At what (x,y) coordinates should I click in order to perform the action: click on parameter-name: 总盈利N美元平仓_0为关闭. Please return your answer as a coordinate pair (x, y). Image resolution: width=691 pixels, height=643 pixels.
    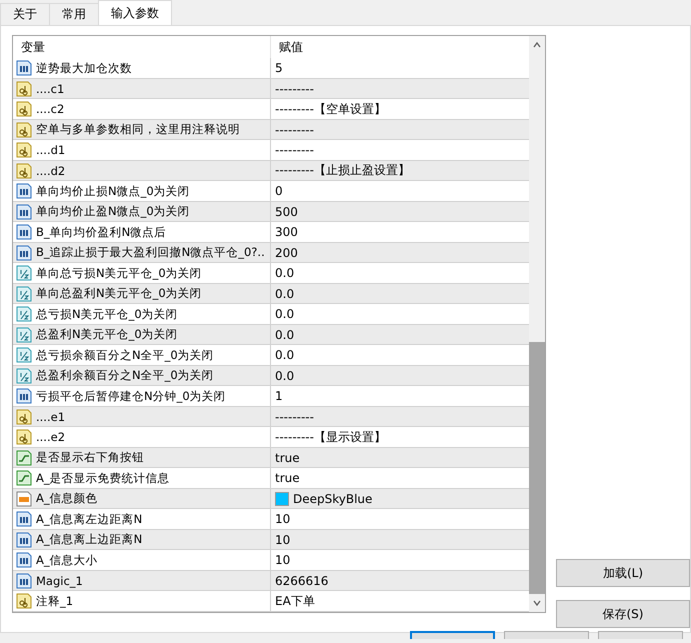
    Looking at the image, I should click on (107, 334).